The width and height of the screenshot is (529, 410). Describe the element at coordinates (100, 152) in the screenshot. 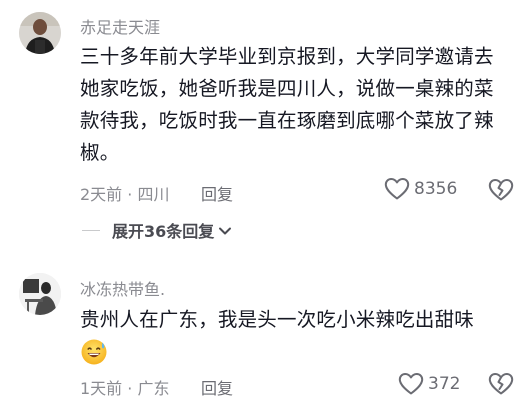

I see `comment-line: 椒。` at that location.